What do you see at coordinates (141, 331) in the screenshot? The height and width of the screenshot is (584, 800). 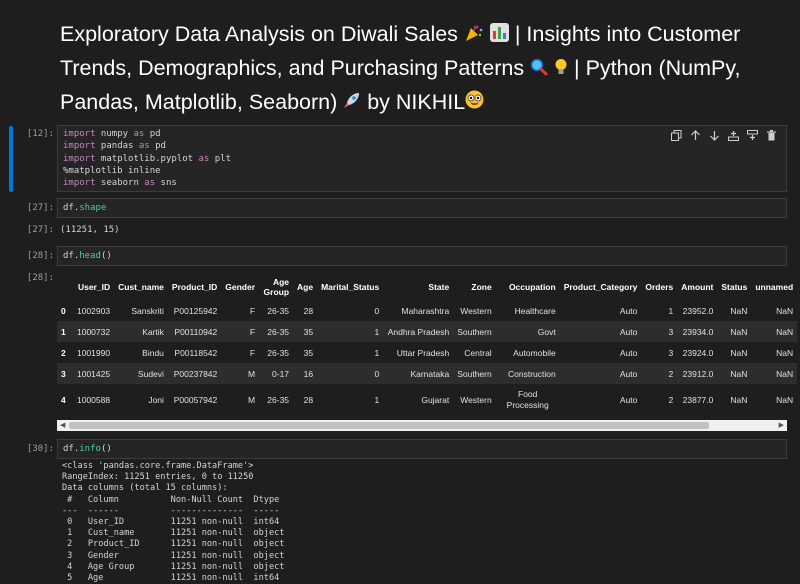 I see `table-cell: Kartik` at bounding box center [141, 331].